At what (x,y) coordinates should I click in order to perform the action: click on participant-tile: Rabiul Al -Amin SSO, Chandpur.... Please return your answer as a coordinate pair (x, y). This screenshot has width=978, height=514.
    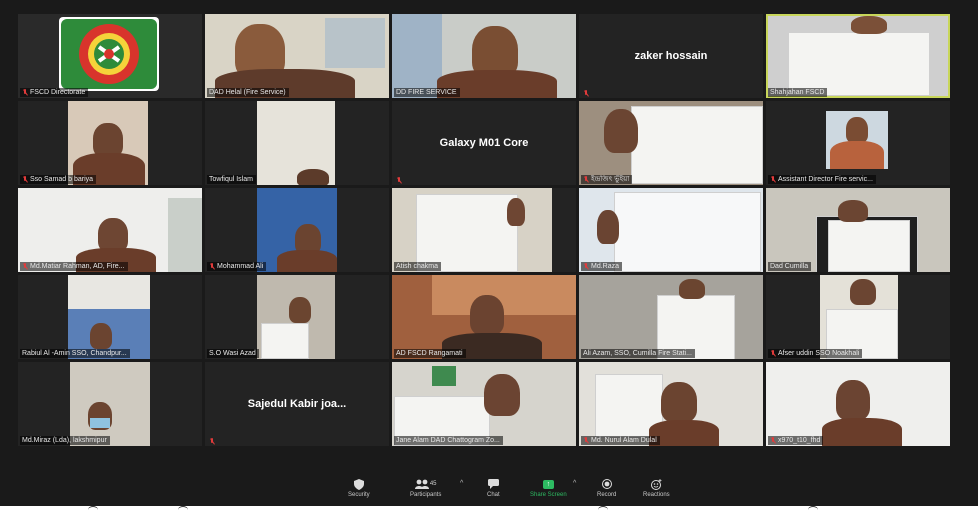
    Looking at the image, I should click on (110, 317).